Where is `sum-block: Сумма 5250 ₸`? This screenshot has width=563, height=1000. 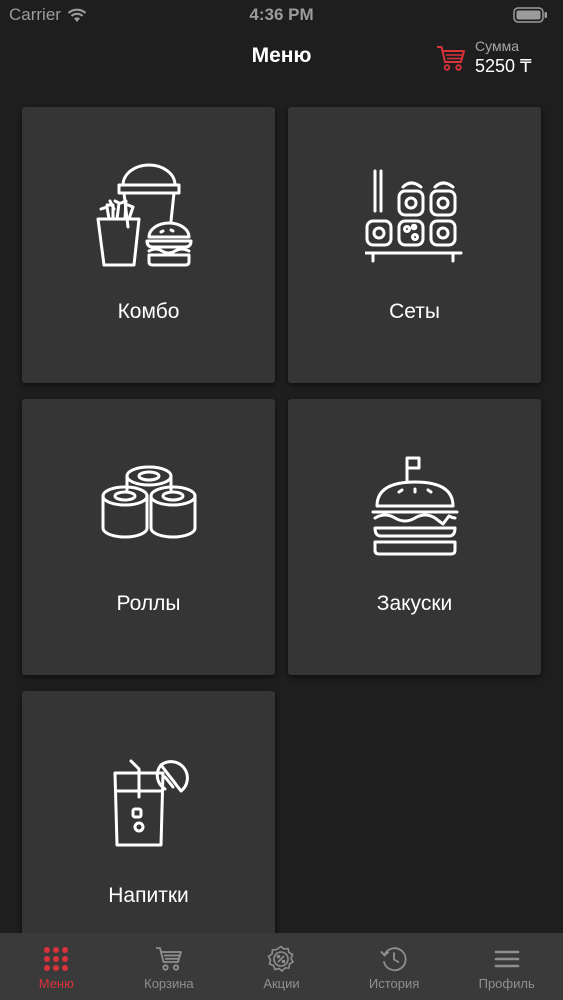 sum-block: Сумма 5250 ₸ is located at coordinates (503, 57).